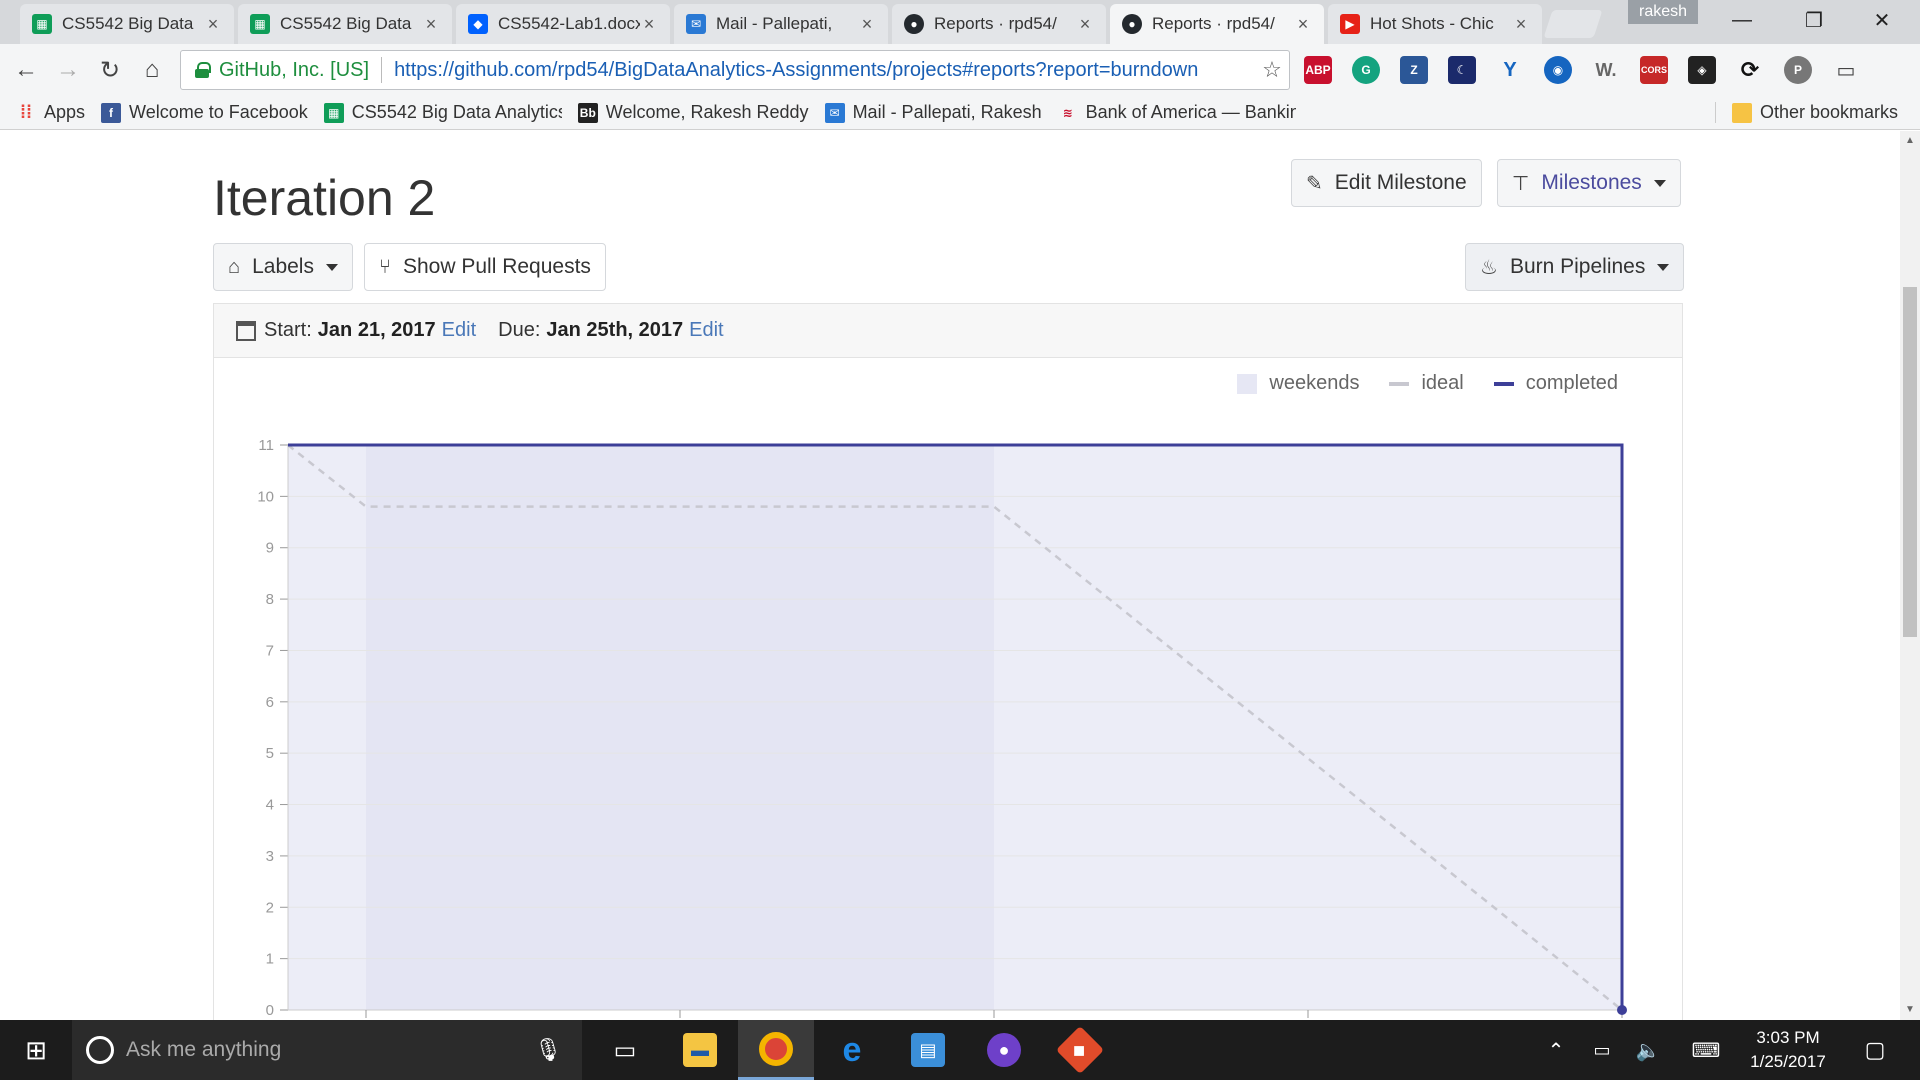 The image size is (1920, 1080). I want to click on github-desktop-icon: ●, so click(1004, 1050).